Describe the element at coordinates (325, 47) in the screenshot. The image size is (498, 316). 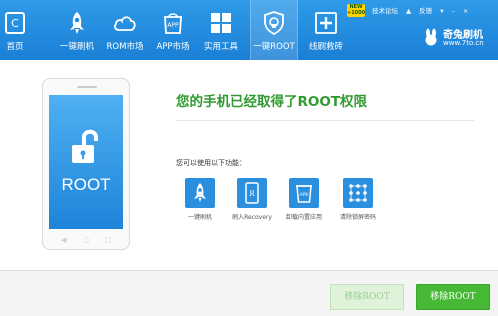
I see `nav-line-flash-label: 线刷救砖` at that location.